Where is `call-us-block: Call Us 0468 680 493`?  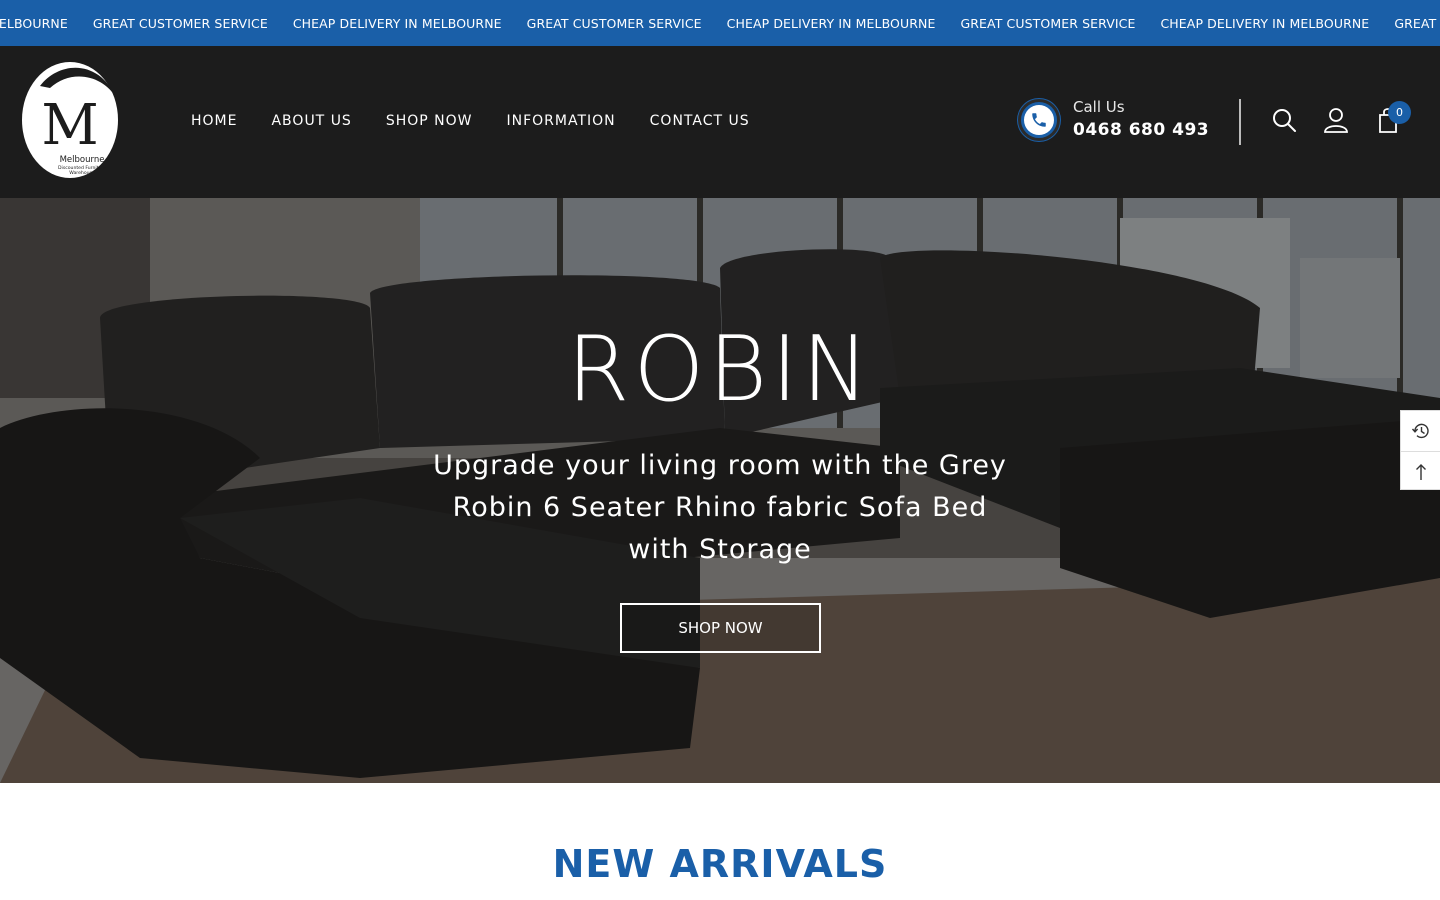 call-us-block: Call Us 0468 680 493 is located at coordinates (1113, 120).